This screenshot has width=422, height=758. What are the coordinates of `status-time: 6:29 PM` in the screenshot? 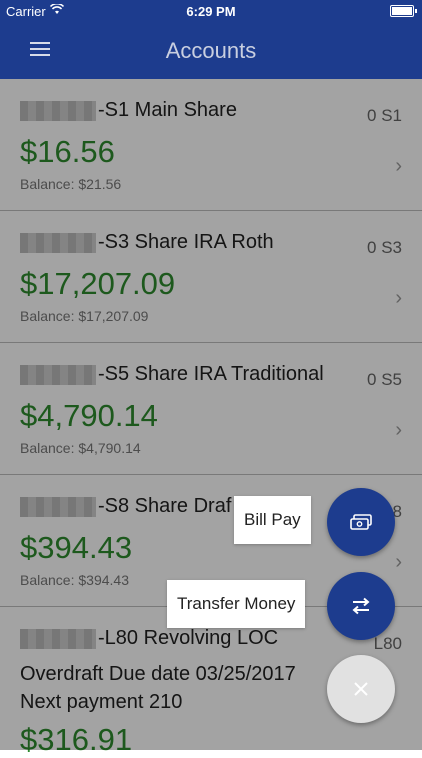 It's located at (211, 11).